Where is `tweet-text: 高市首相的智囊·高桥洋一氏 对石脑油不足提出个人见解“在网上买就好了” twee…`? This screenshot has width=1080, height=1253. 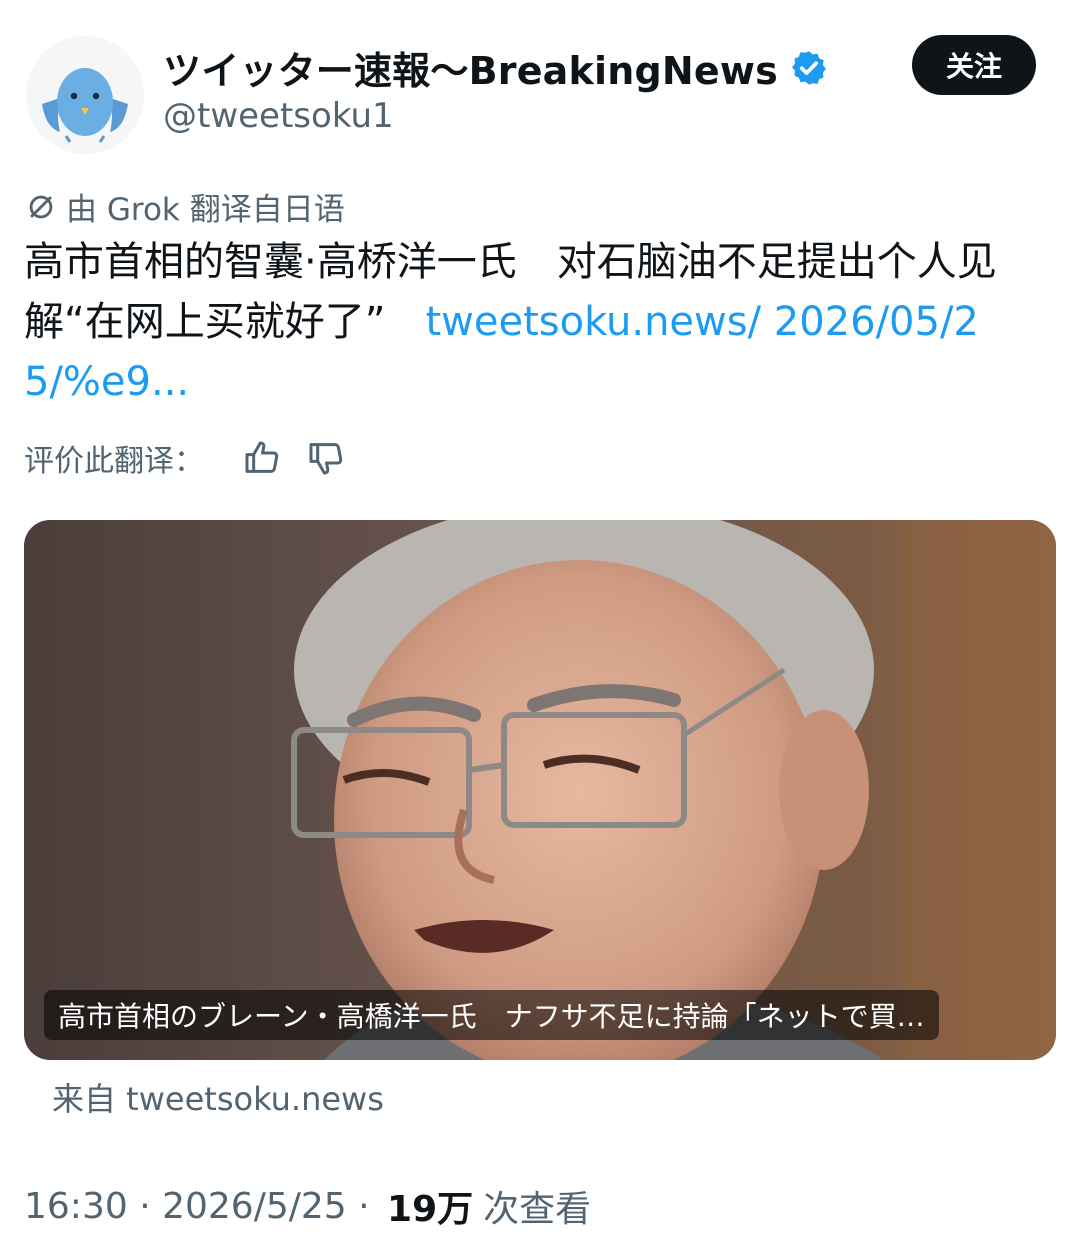
tweet-text: 高市首相的智囊·高桥洋一氏 对石脑油不足提出个人见解“在网上买就好了” twee… is located at coordinates (539, 322).